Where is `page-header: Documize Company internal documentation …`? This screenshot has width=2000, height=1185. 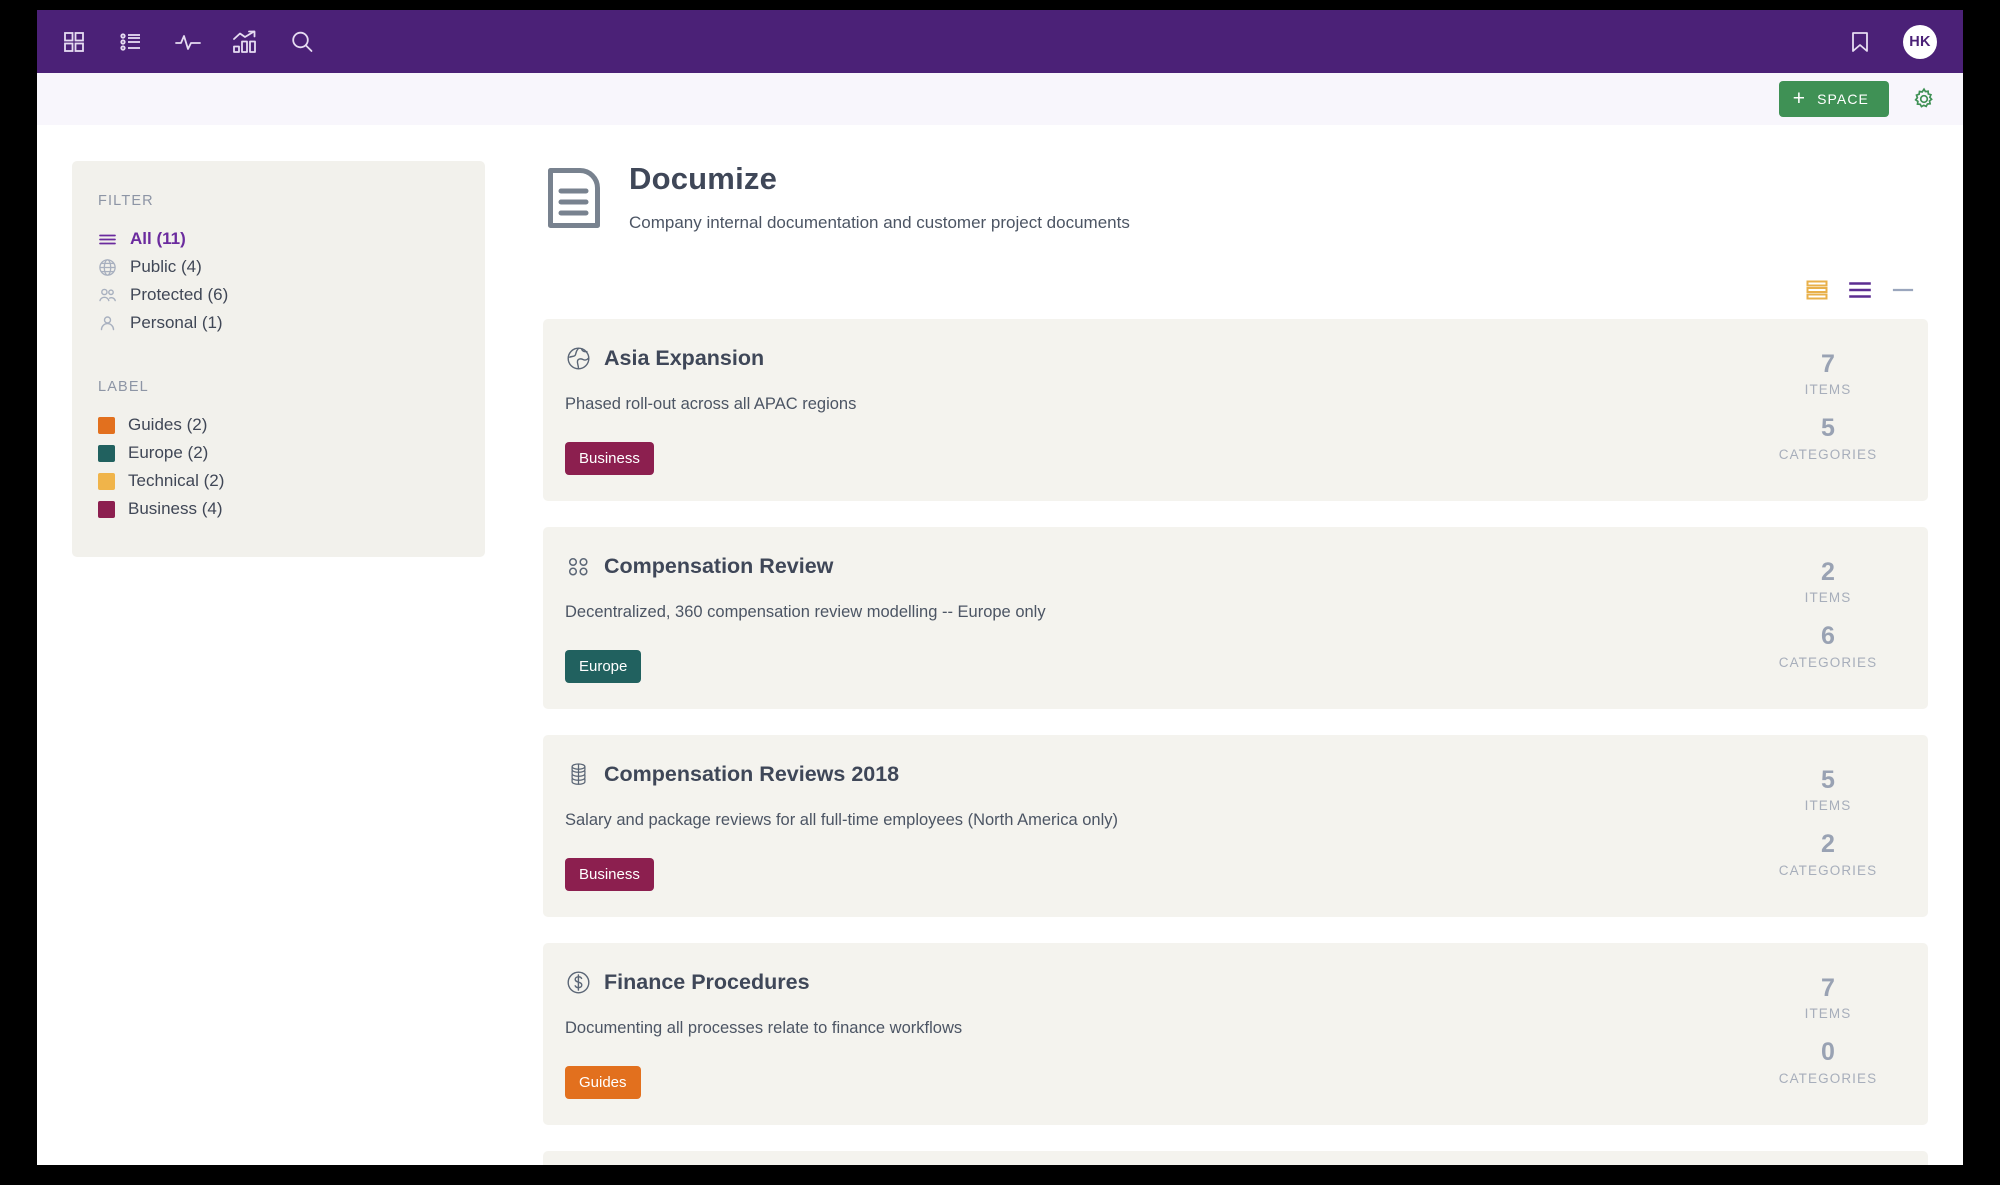 page-header: Documize Company internal documentation … is located at coordinates (1235, 197).